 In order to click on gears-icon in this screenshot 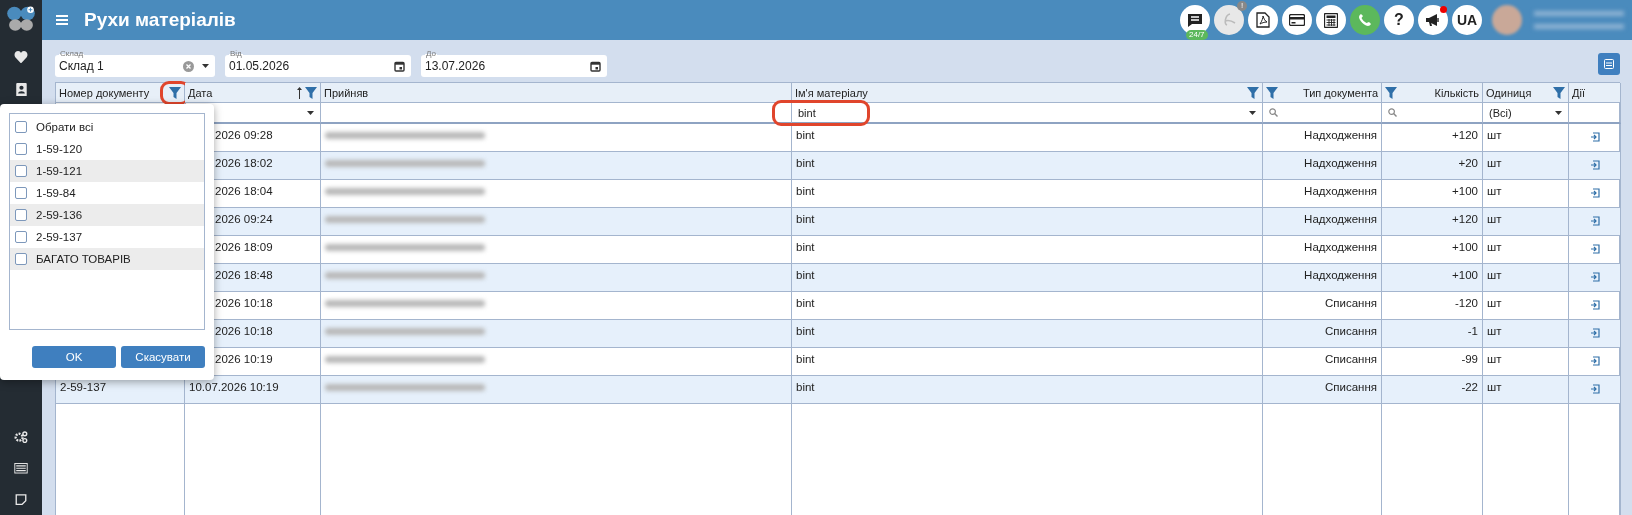, I will do `click(21, 437)`.